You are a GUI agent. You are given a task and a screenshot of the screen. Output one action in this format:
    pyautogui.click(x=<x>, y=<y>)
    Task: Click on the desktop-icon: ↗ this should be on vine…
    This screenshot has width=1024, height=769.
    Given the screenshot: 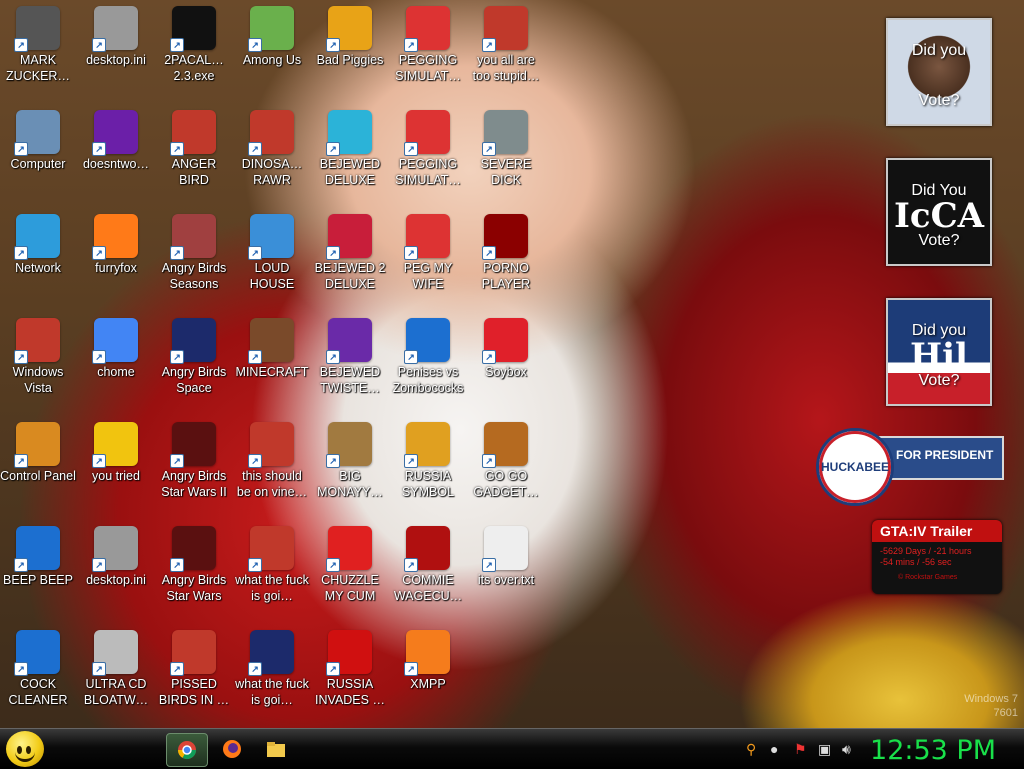 What is the action you would take?
    pyautogui.click(x=272, y=466)
    